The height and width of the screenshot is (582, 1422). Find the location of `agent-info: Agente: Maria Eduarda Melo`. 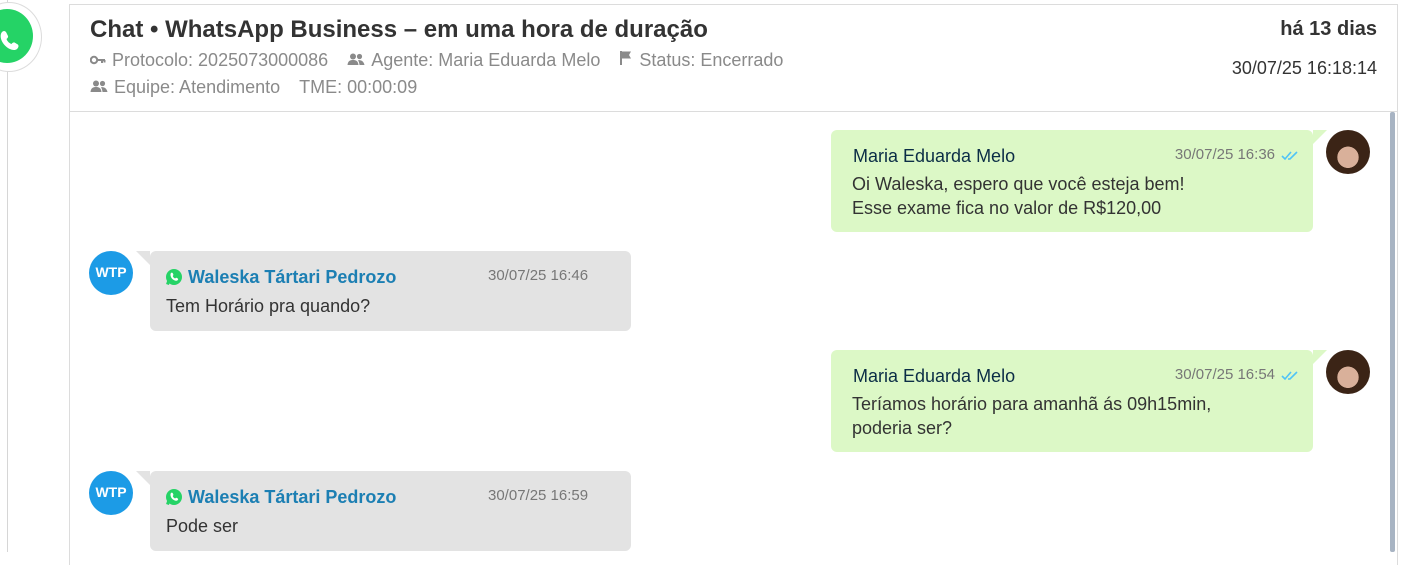

agent-info: Agente: Maria Eduarda Melo is located at coordinates (473, 61).